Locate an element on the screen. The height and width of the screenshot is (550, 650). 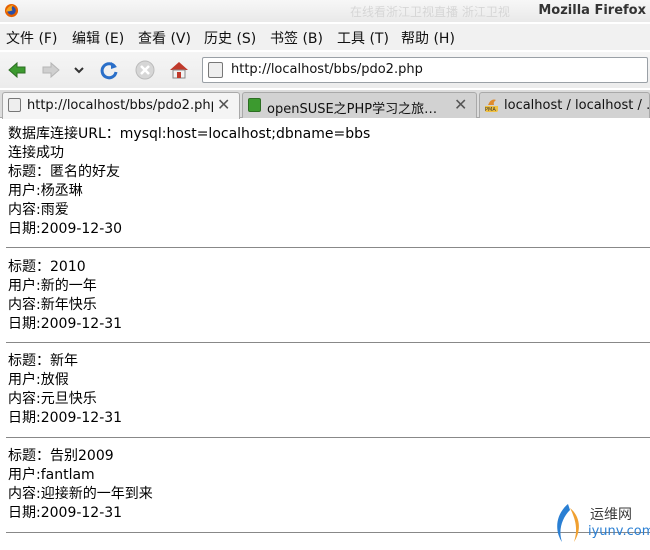
post-user: 用户:新的一年 is located at coordinates (52, 286).